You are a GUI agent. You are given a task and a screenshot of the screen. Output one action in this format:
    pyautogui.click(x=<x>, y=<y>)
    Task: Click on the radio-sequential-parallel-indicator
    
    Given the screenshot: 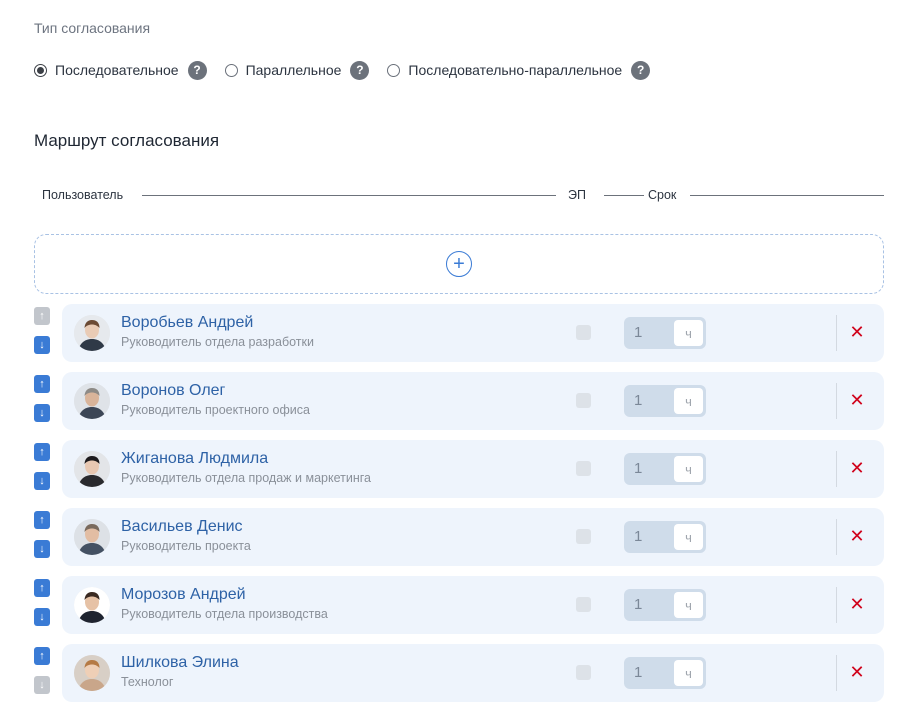 What is the action you would take?
    pyautogui.click(x=394, y=70)
    